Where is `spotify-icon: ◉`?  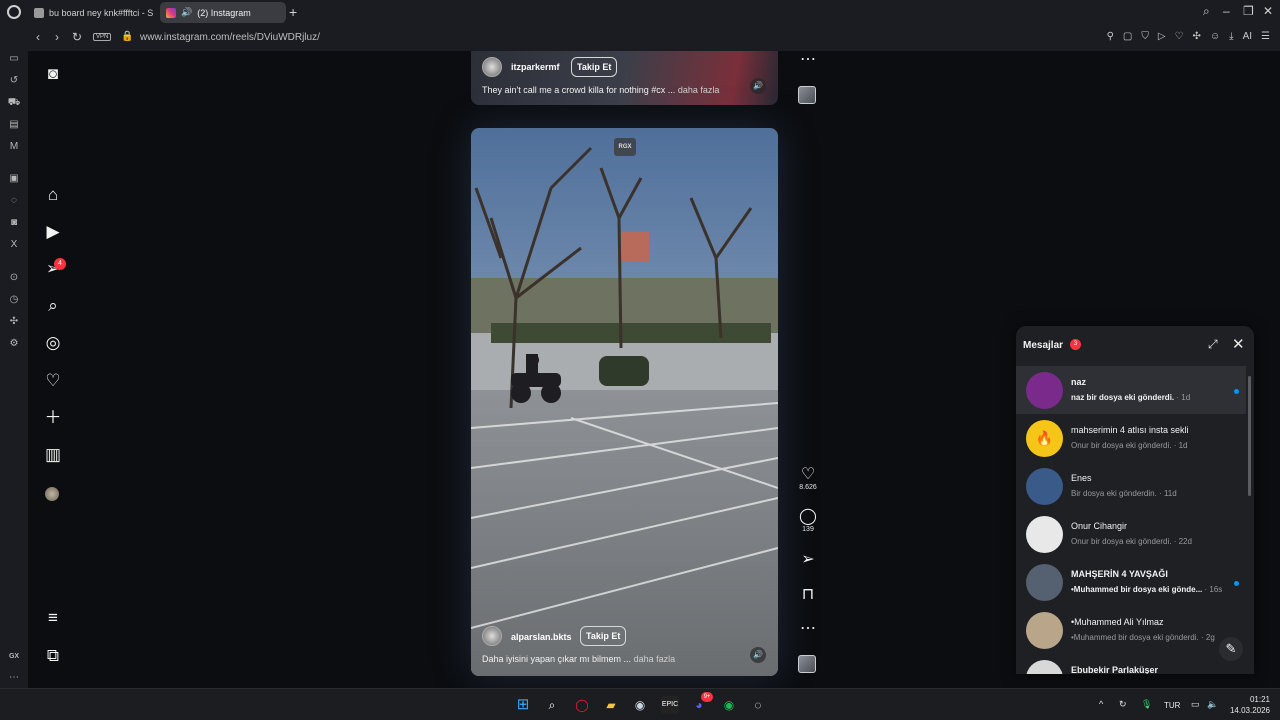 spotify-icon: ◉ is located at coordinates (729, 705).